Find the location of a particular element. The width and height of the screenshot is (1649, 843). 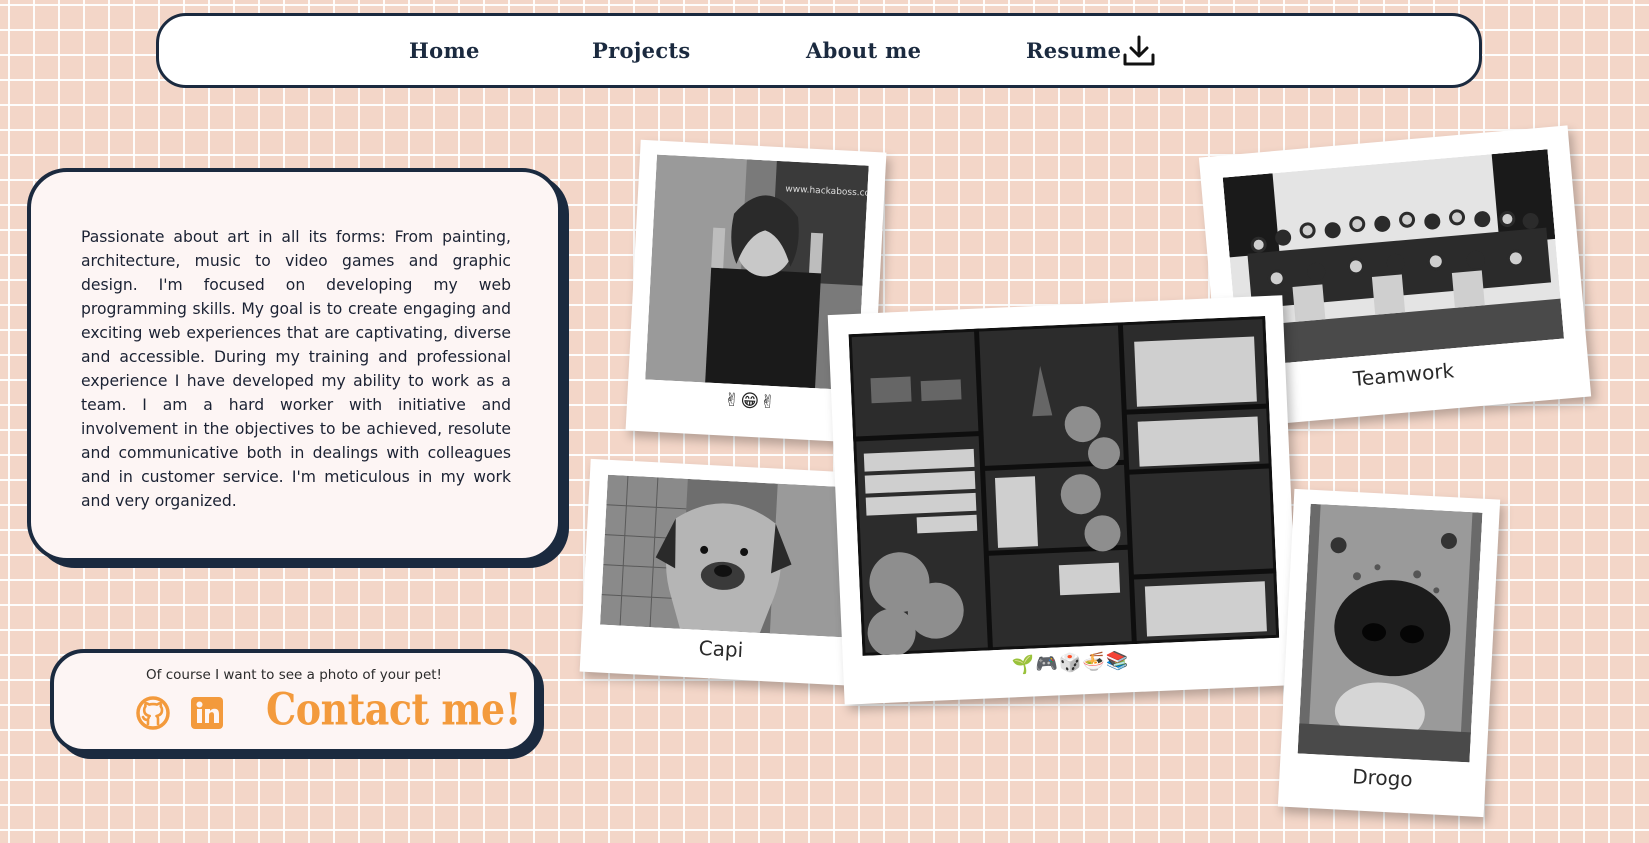

shelf-photo is located at coordinates (1064, 486).